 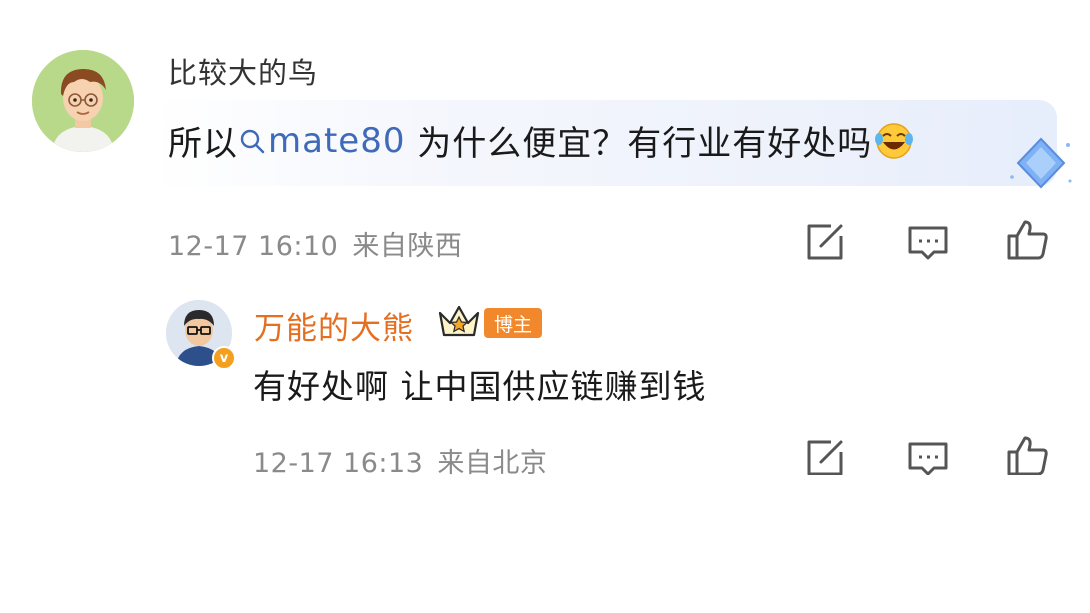 I want to click on verified-badge: v, so click(x=224, y=358).